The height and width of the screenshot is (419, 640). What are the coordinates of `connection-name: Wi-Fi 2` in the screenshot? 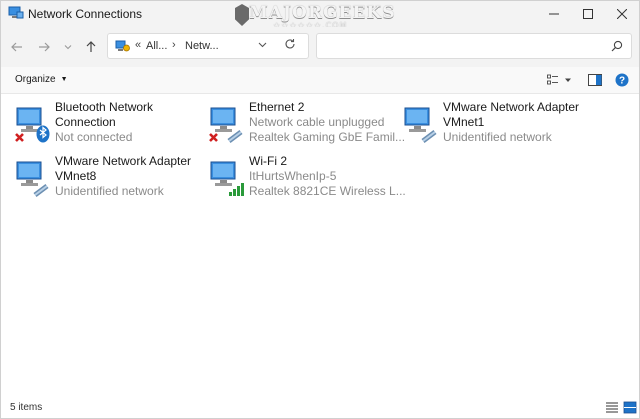 It's located at (268, 161).